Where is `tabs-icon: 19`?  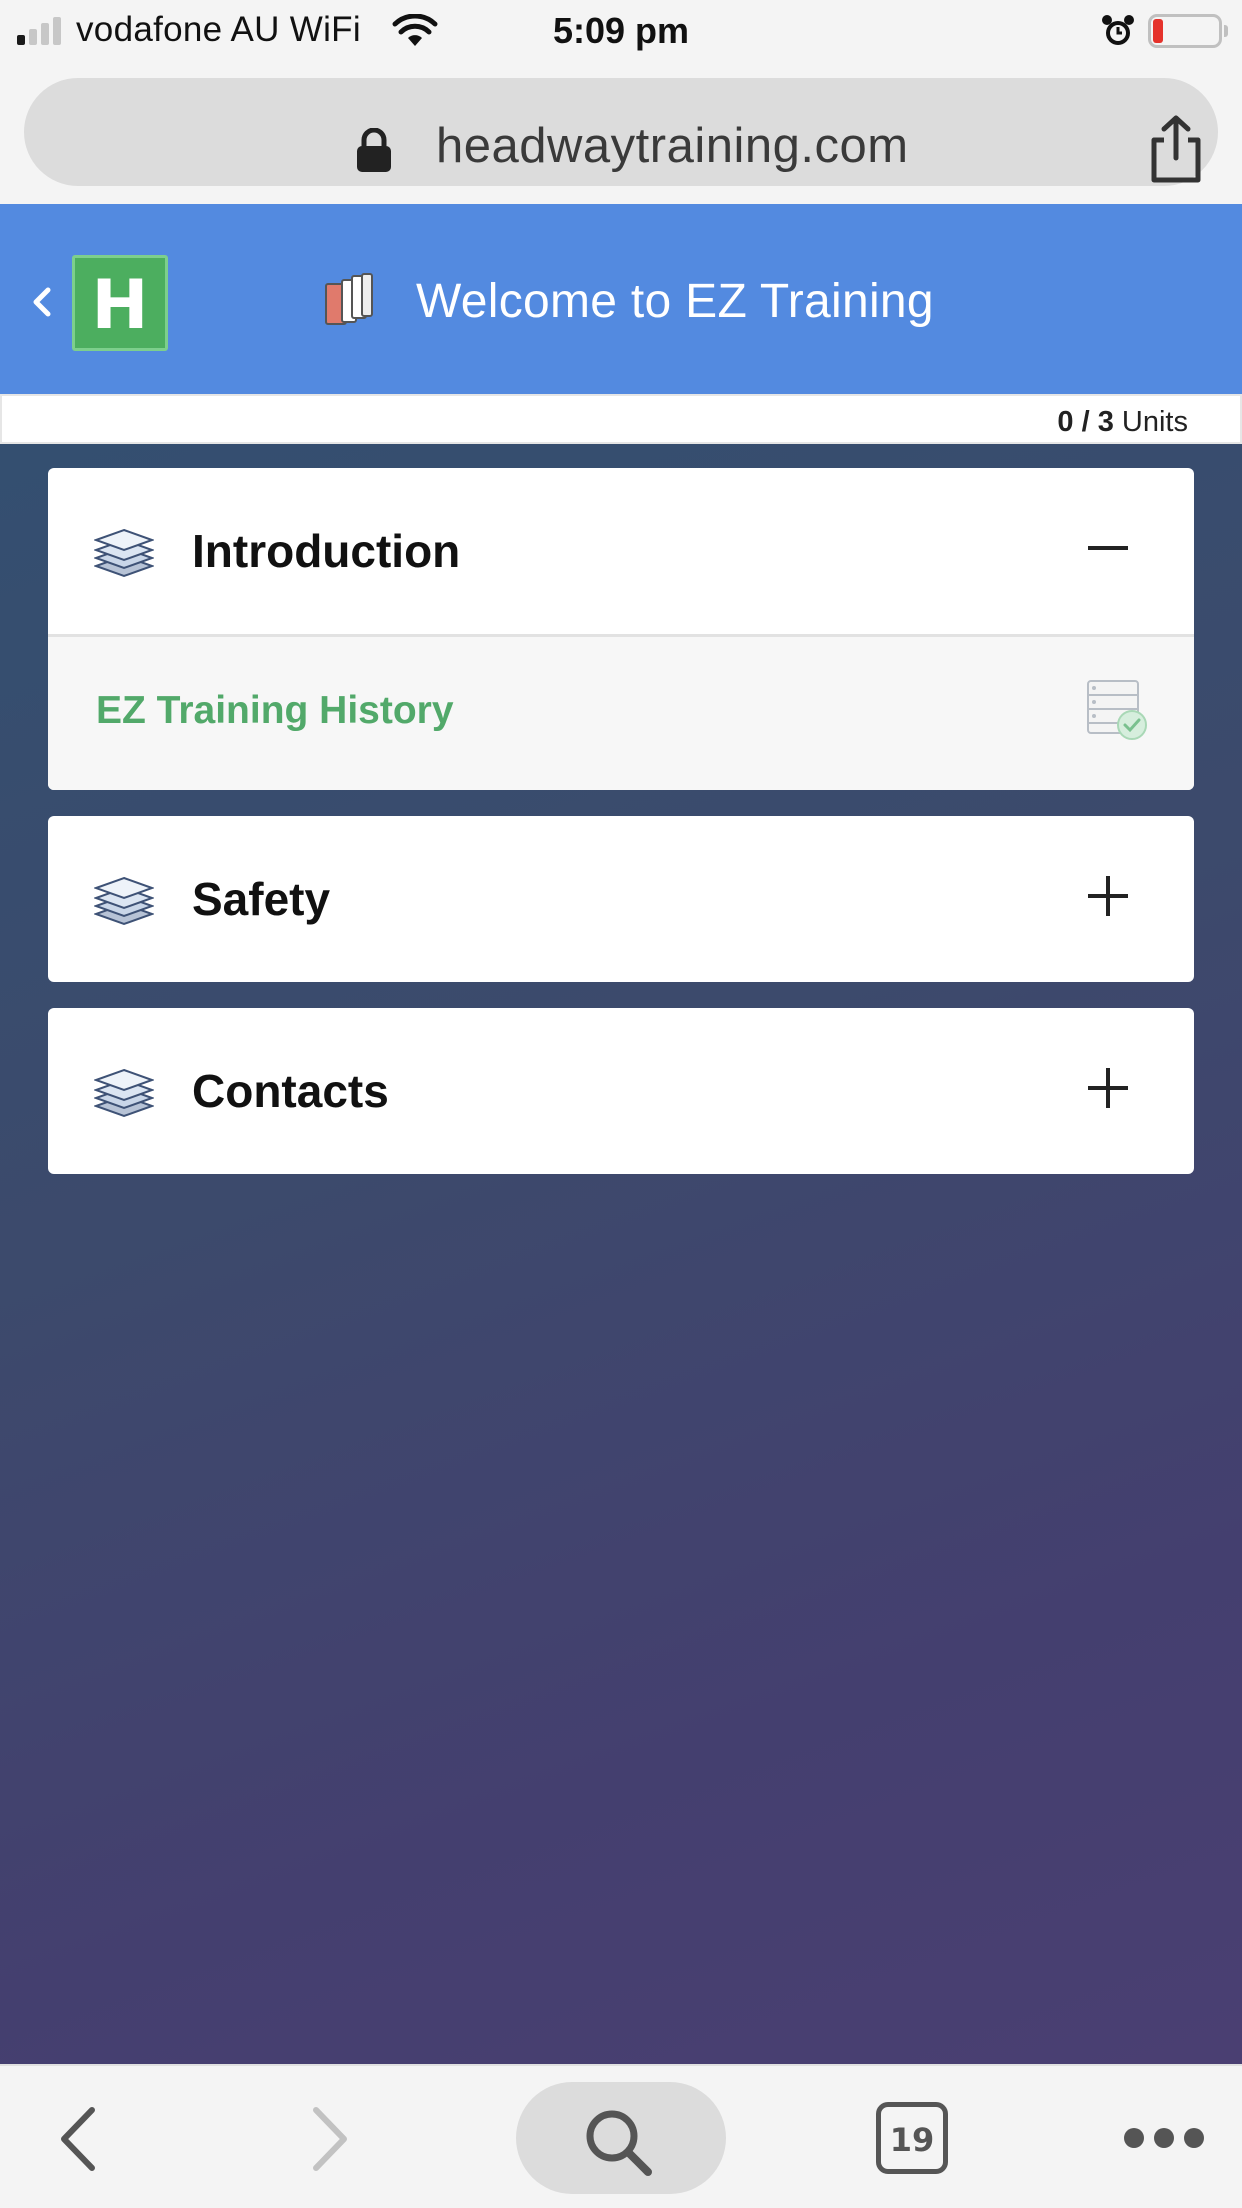 tabs-icon: 19 is located at coordinates (912, 2138).